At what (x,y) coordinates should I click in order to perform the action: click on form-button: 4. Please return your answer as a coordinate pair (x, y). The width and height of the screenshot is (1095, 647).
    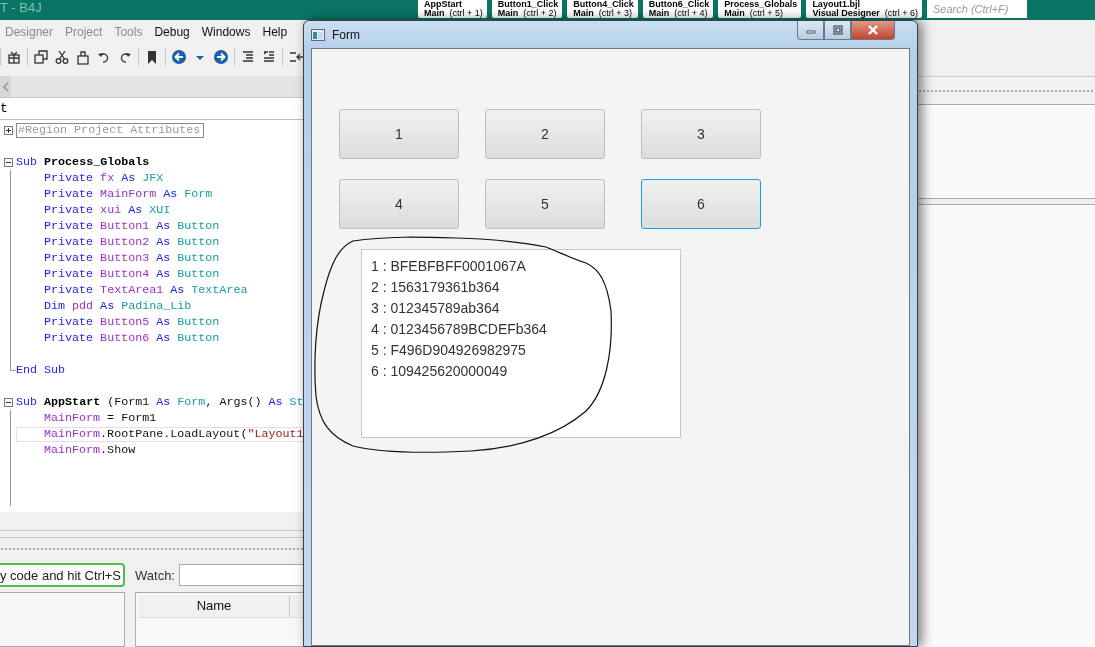
    Looking at the image, I should click on (399, 204).